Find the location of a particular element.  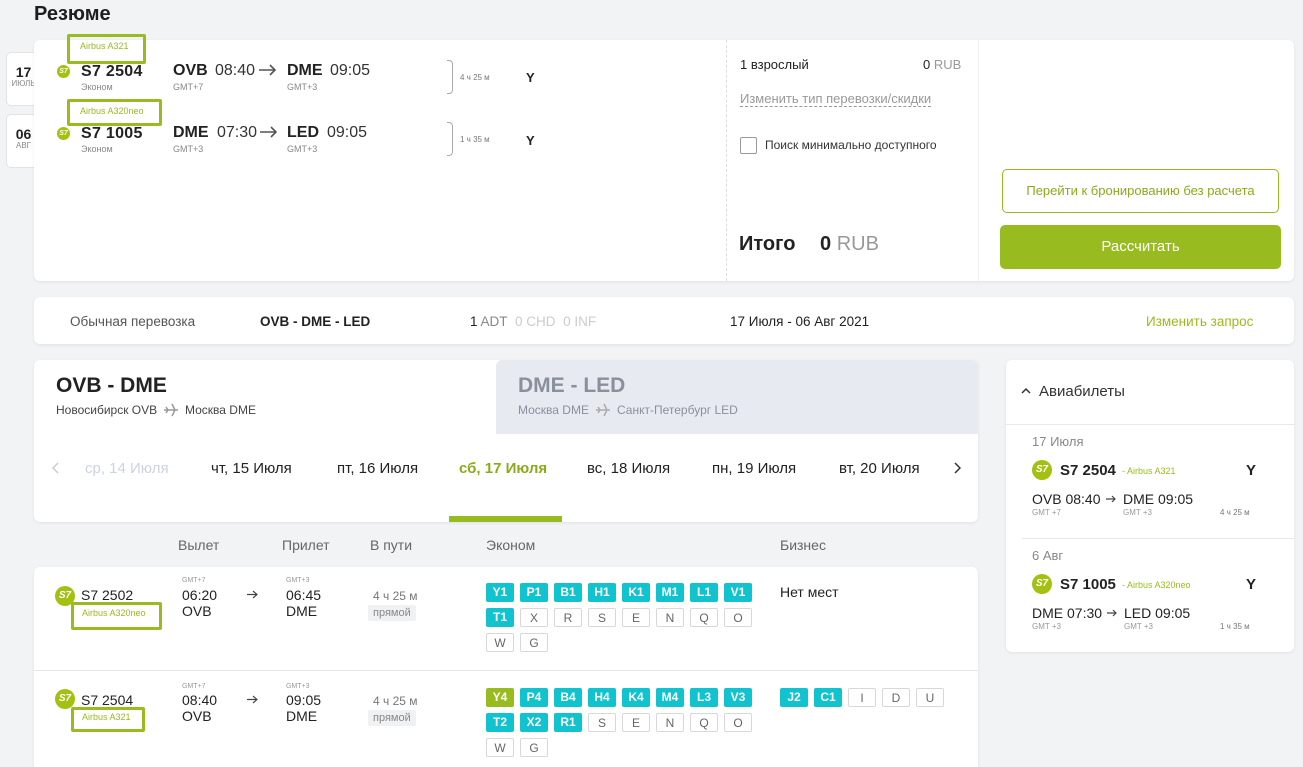

fare-class-seat: X2 is located at coordinates (534, 722).